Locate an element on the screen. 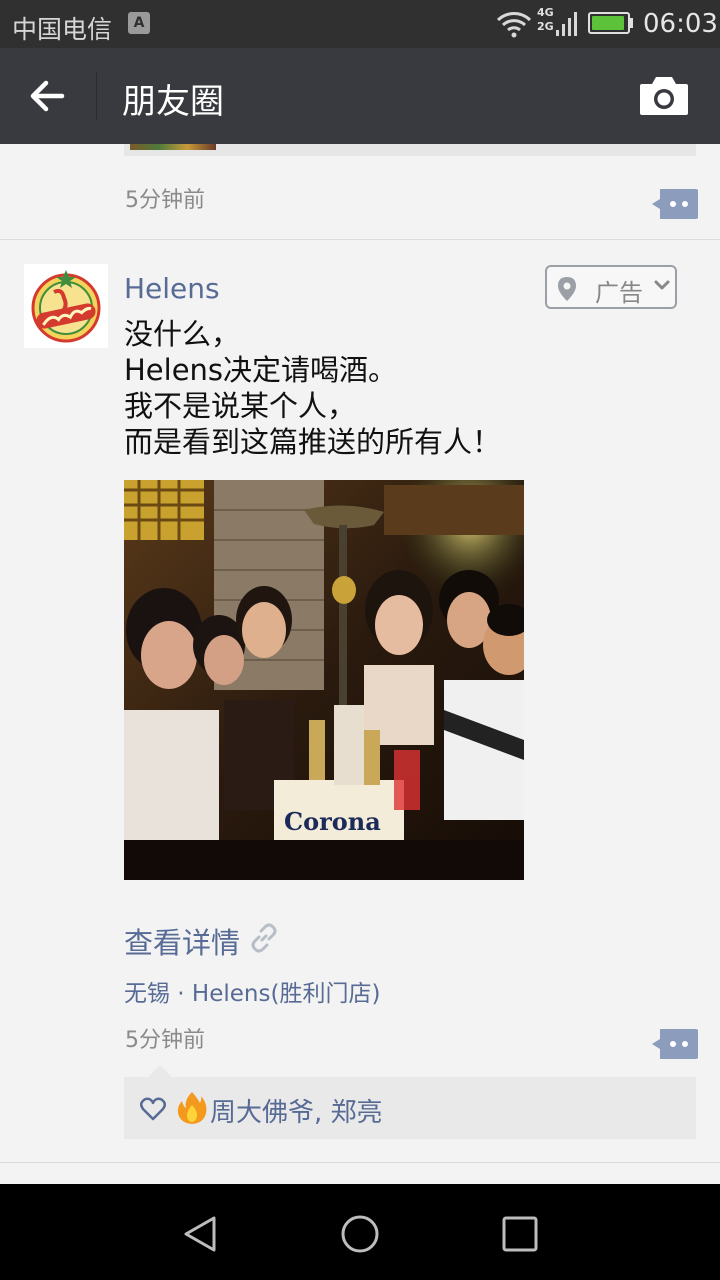 The width and height of the screenshot is (720, 1280). clock: 06:03 is located at coordinates (680, 24).